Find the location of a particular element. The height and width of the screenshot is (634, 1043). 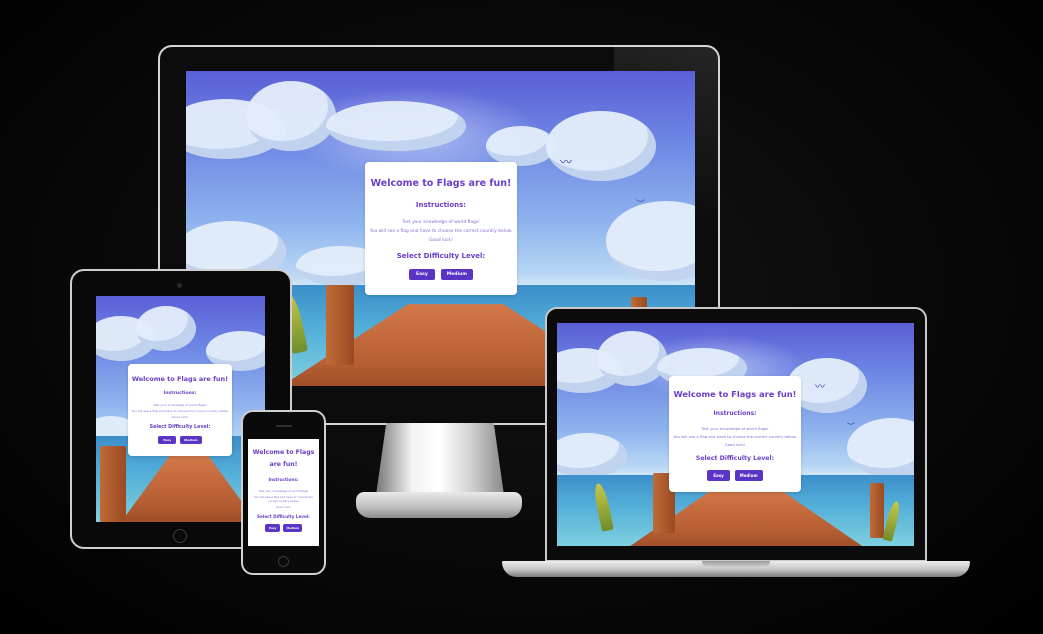

camera-icon is located at coordinates (179, 285).